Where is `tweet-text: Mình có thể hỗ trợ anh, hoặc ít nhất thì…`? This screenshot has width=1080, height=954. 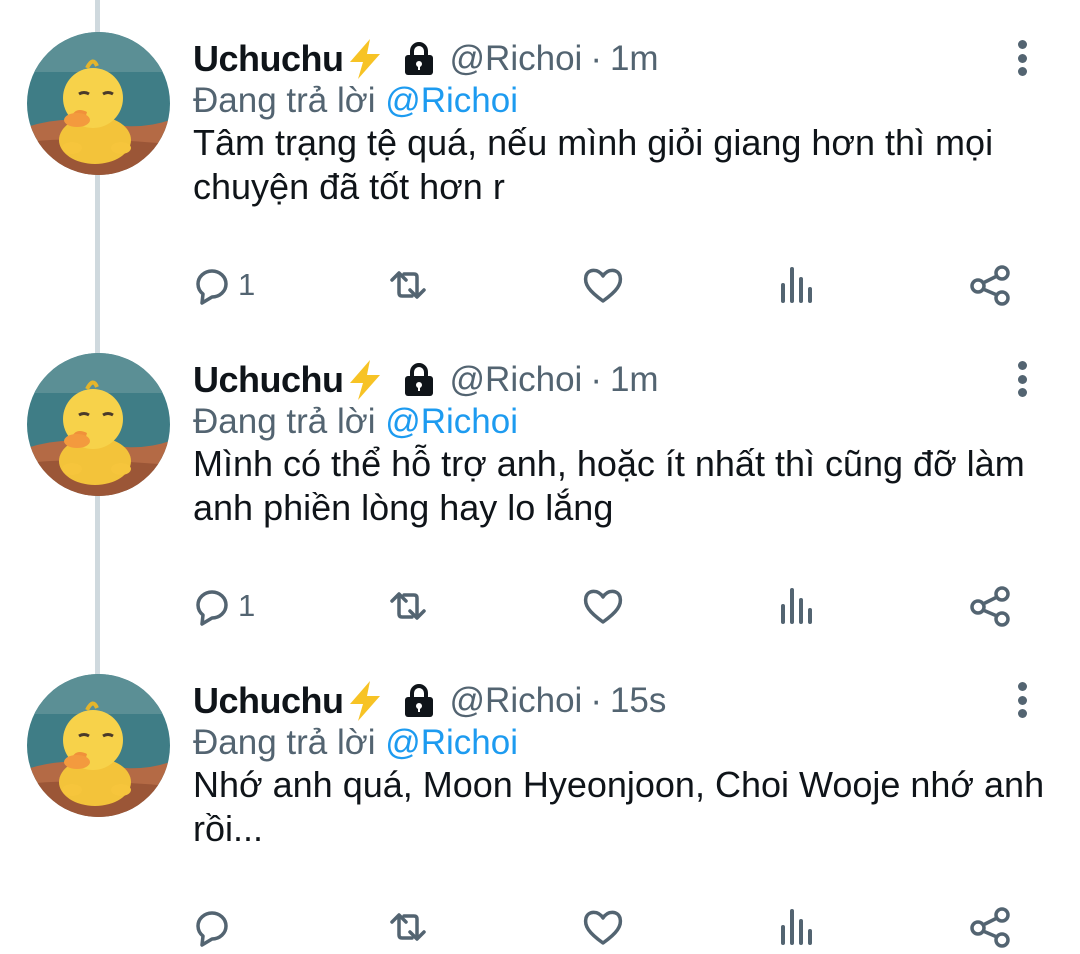 tweet-text: Mình có thể hỗ trợ anh, hoặc ít nhất thì… is located at coordinates (609, 485).